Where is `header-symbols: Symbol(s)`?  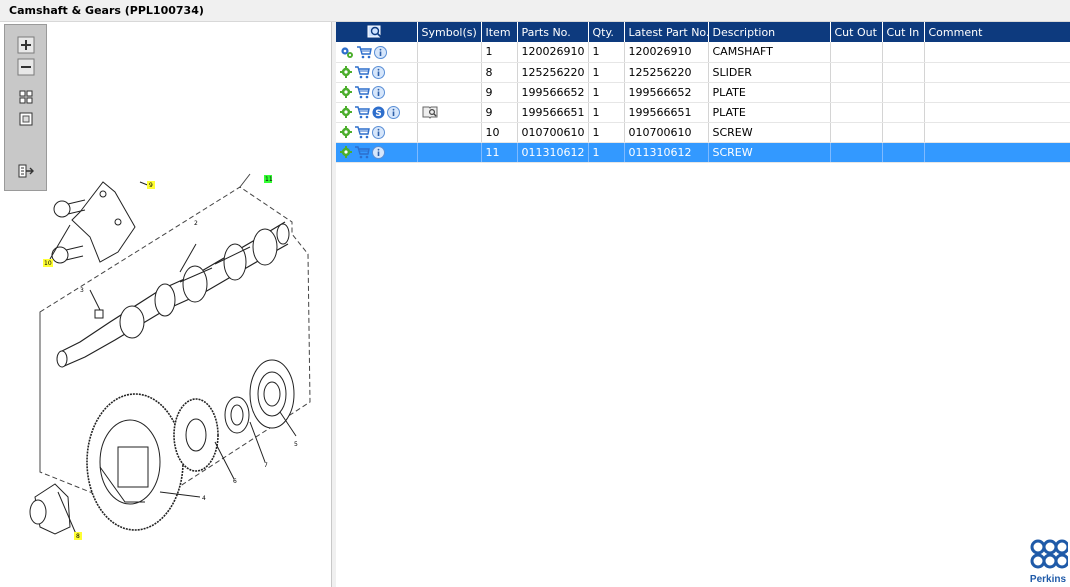 header-symbols: Symbol(s) is located at coordinates (449, 32).